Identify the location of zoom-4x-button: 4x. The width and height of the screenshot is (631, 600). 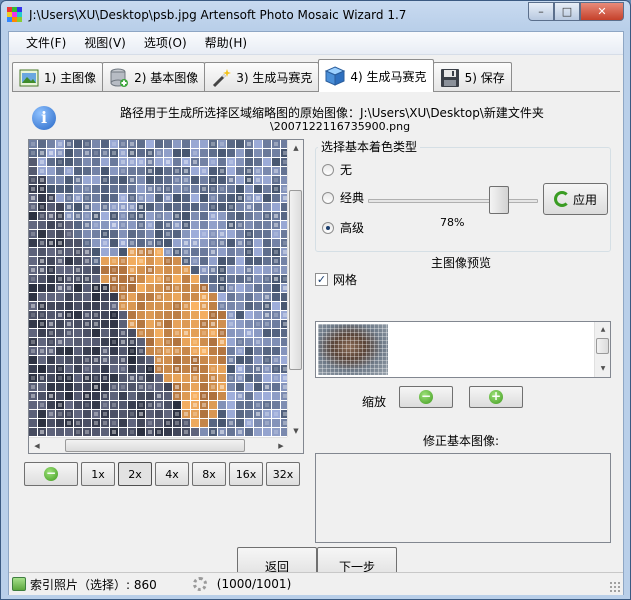
(172, 474).